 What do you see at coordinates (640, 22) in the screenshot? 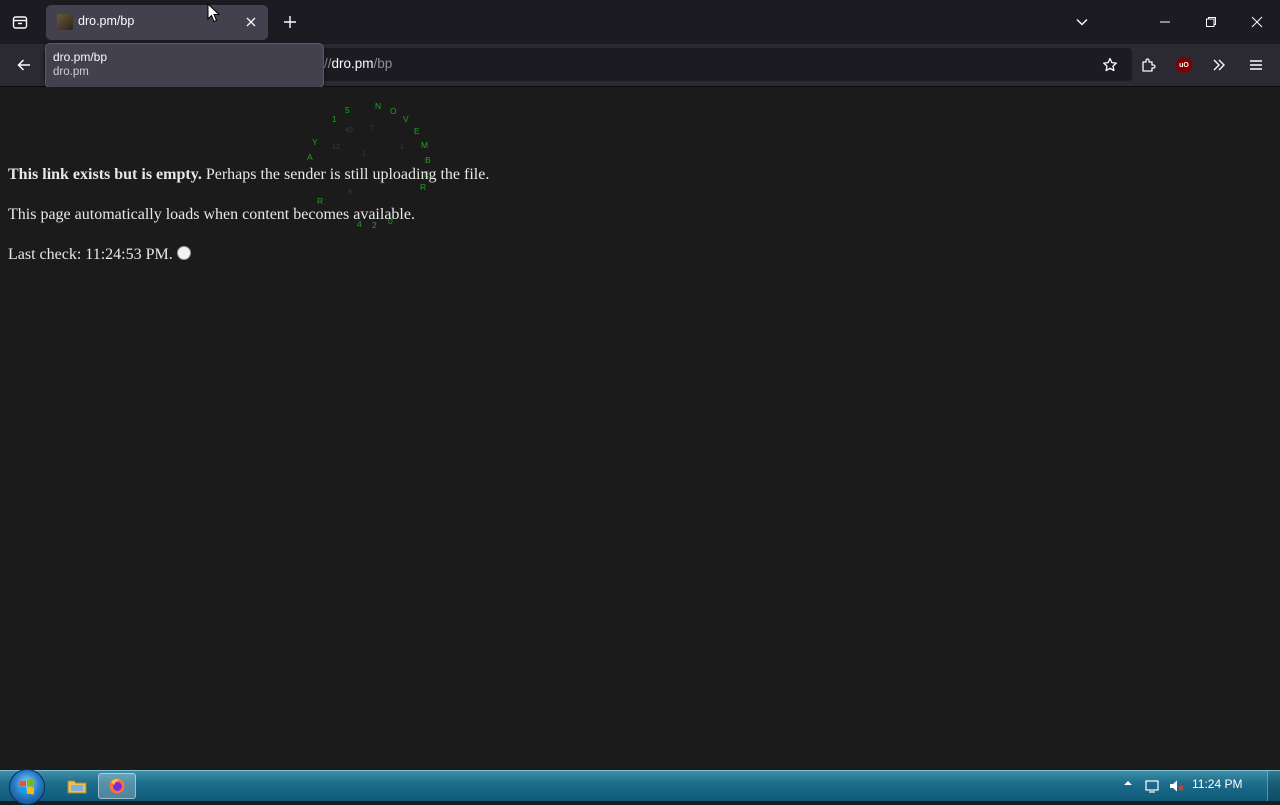
I see `tab-strip: dro.pm/bp` at bounding box center [640, 22].